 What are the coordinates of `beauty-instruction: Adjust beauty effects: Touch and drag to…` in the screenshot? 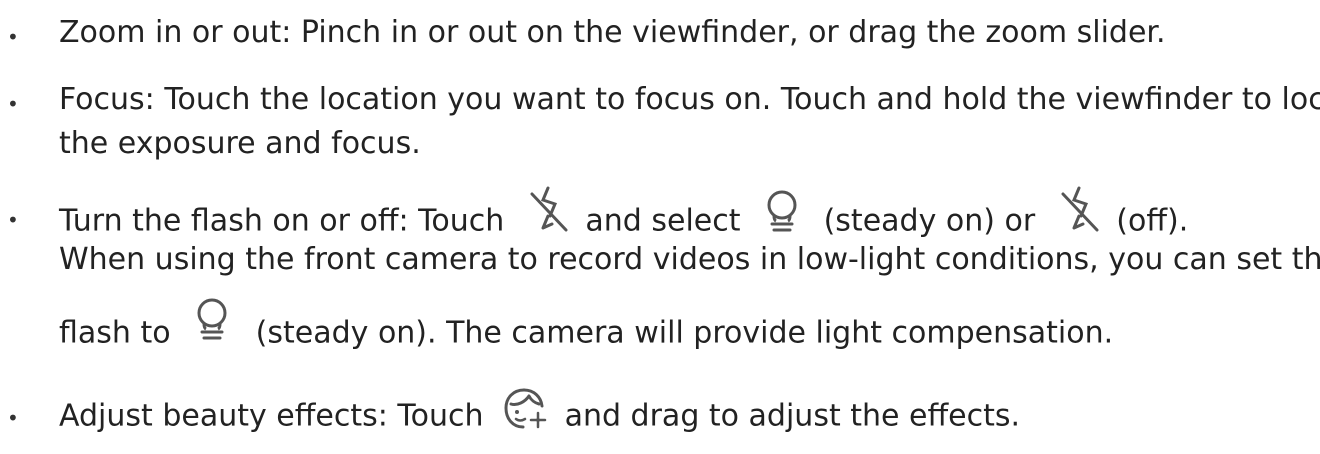 It's located at (540, 414).